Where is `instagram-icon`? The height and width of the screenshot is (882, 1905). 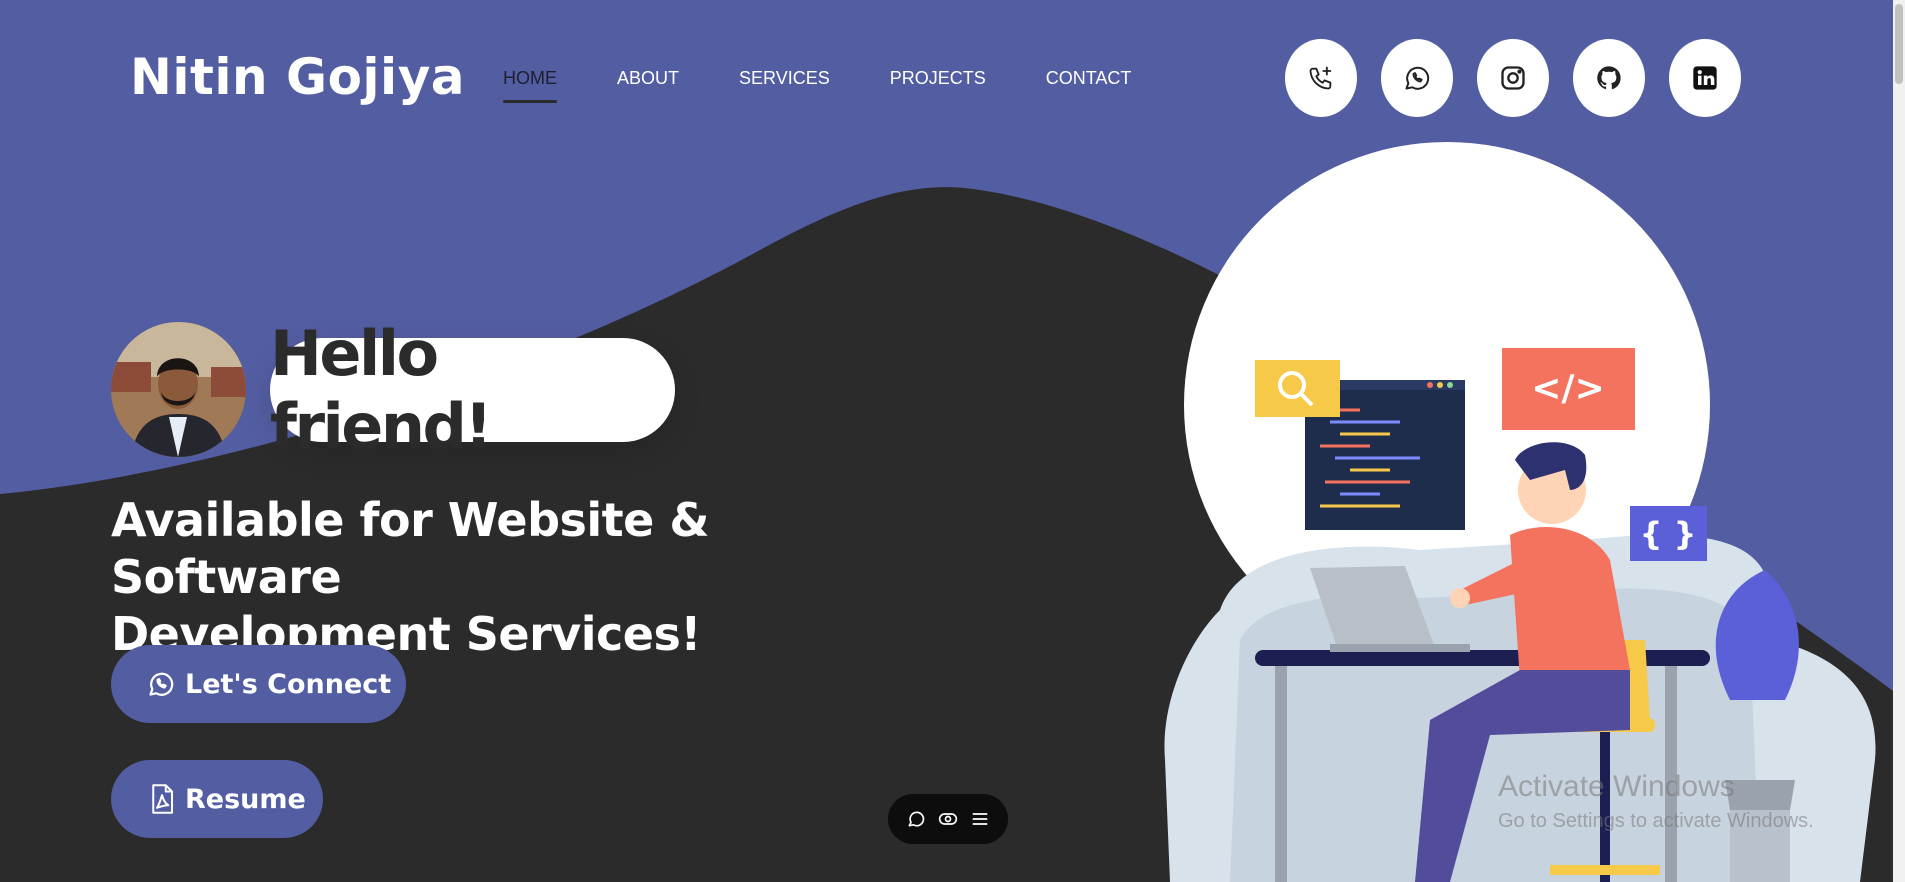 instagram-icon is located at coordinates (1513, 78).